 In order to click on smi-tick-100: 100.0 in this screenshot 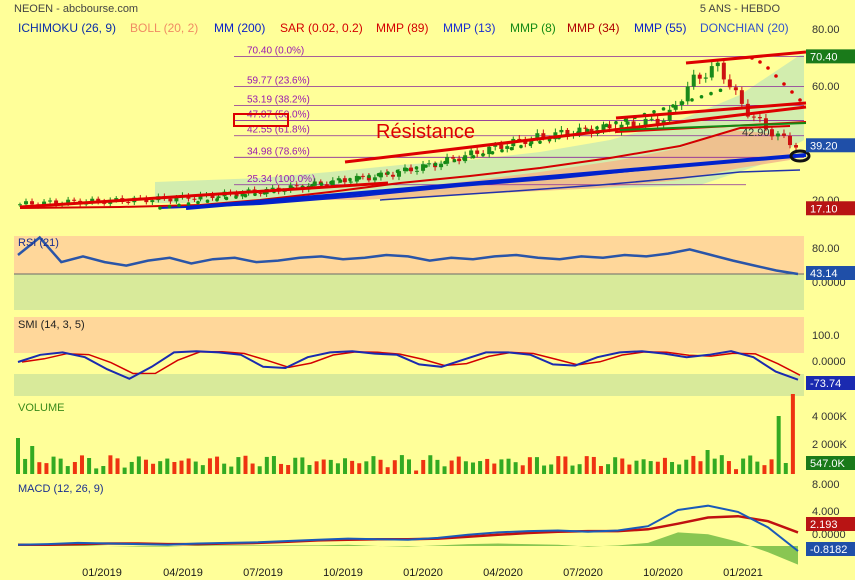, I will do `click(826, 336)`.